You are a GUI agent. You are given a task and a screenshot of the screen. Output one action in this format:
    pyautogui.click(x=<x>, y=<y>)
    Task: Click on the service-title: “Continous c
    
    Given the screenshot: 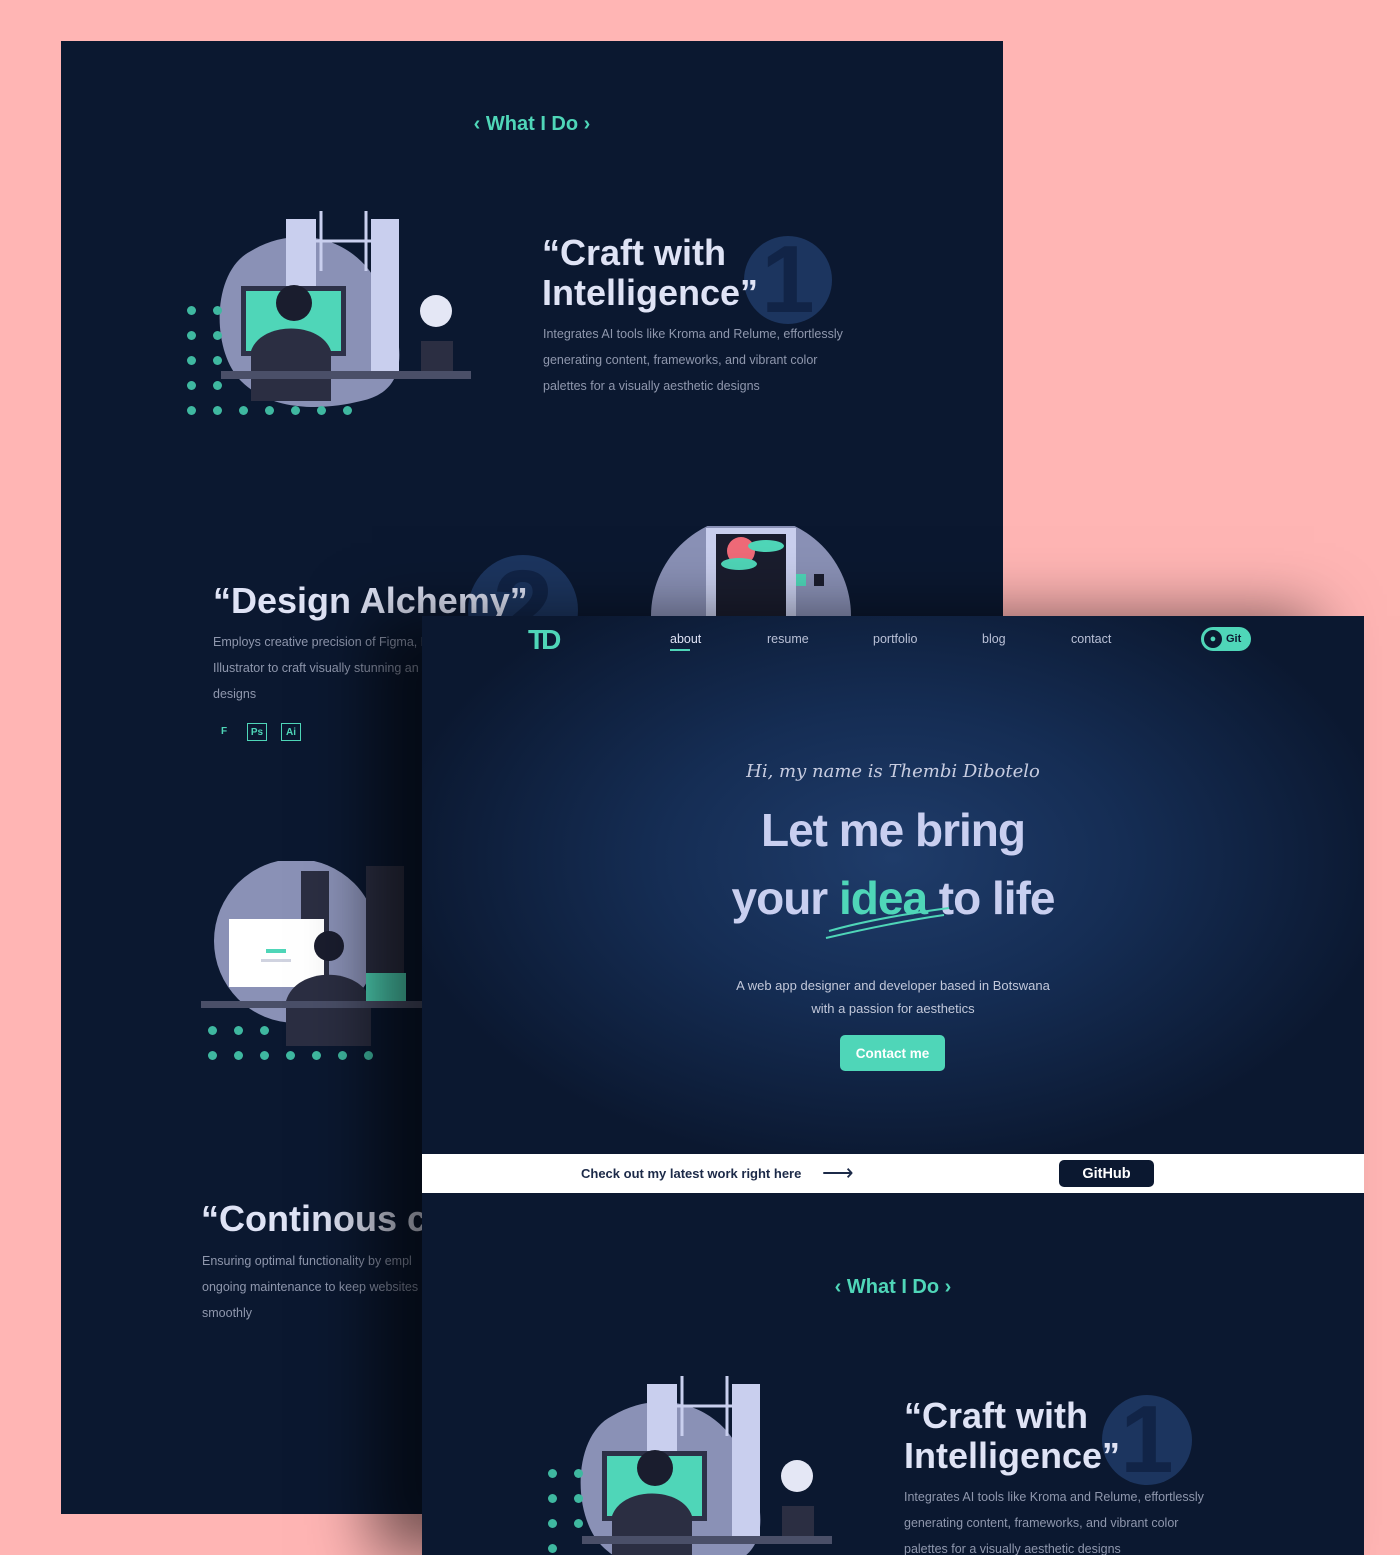 What is the action you would take?
    pyautogui.click(x=314, y=1218)
    